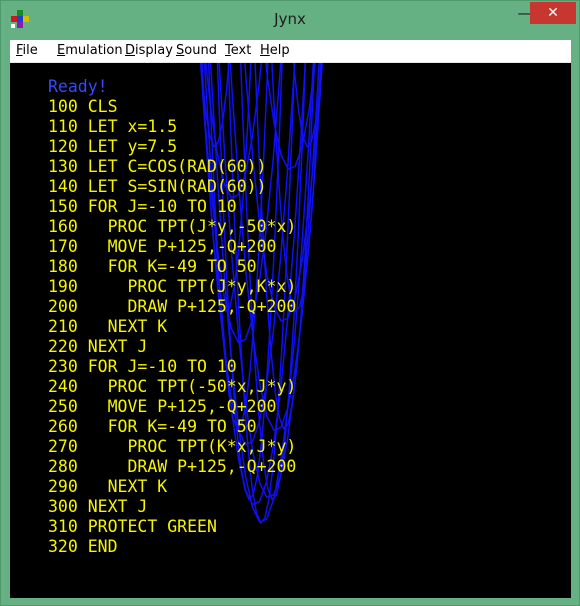 The image size is (580, 606). What do you see at coordinates (162, 406) in the screenshot?
I see `program-line: 250 MOVE P+125,-Q+200` at bounding box center [162, 406].